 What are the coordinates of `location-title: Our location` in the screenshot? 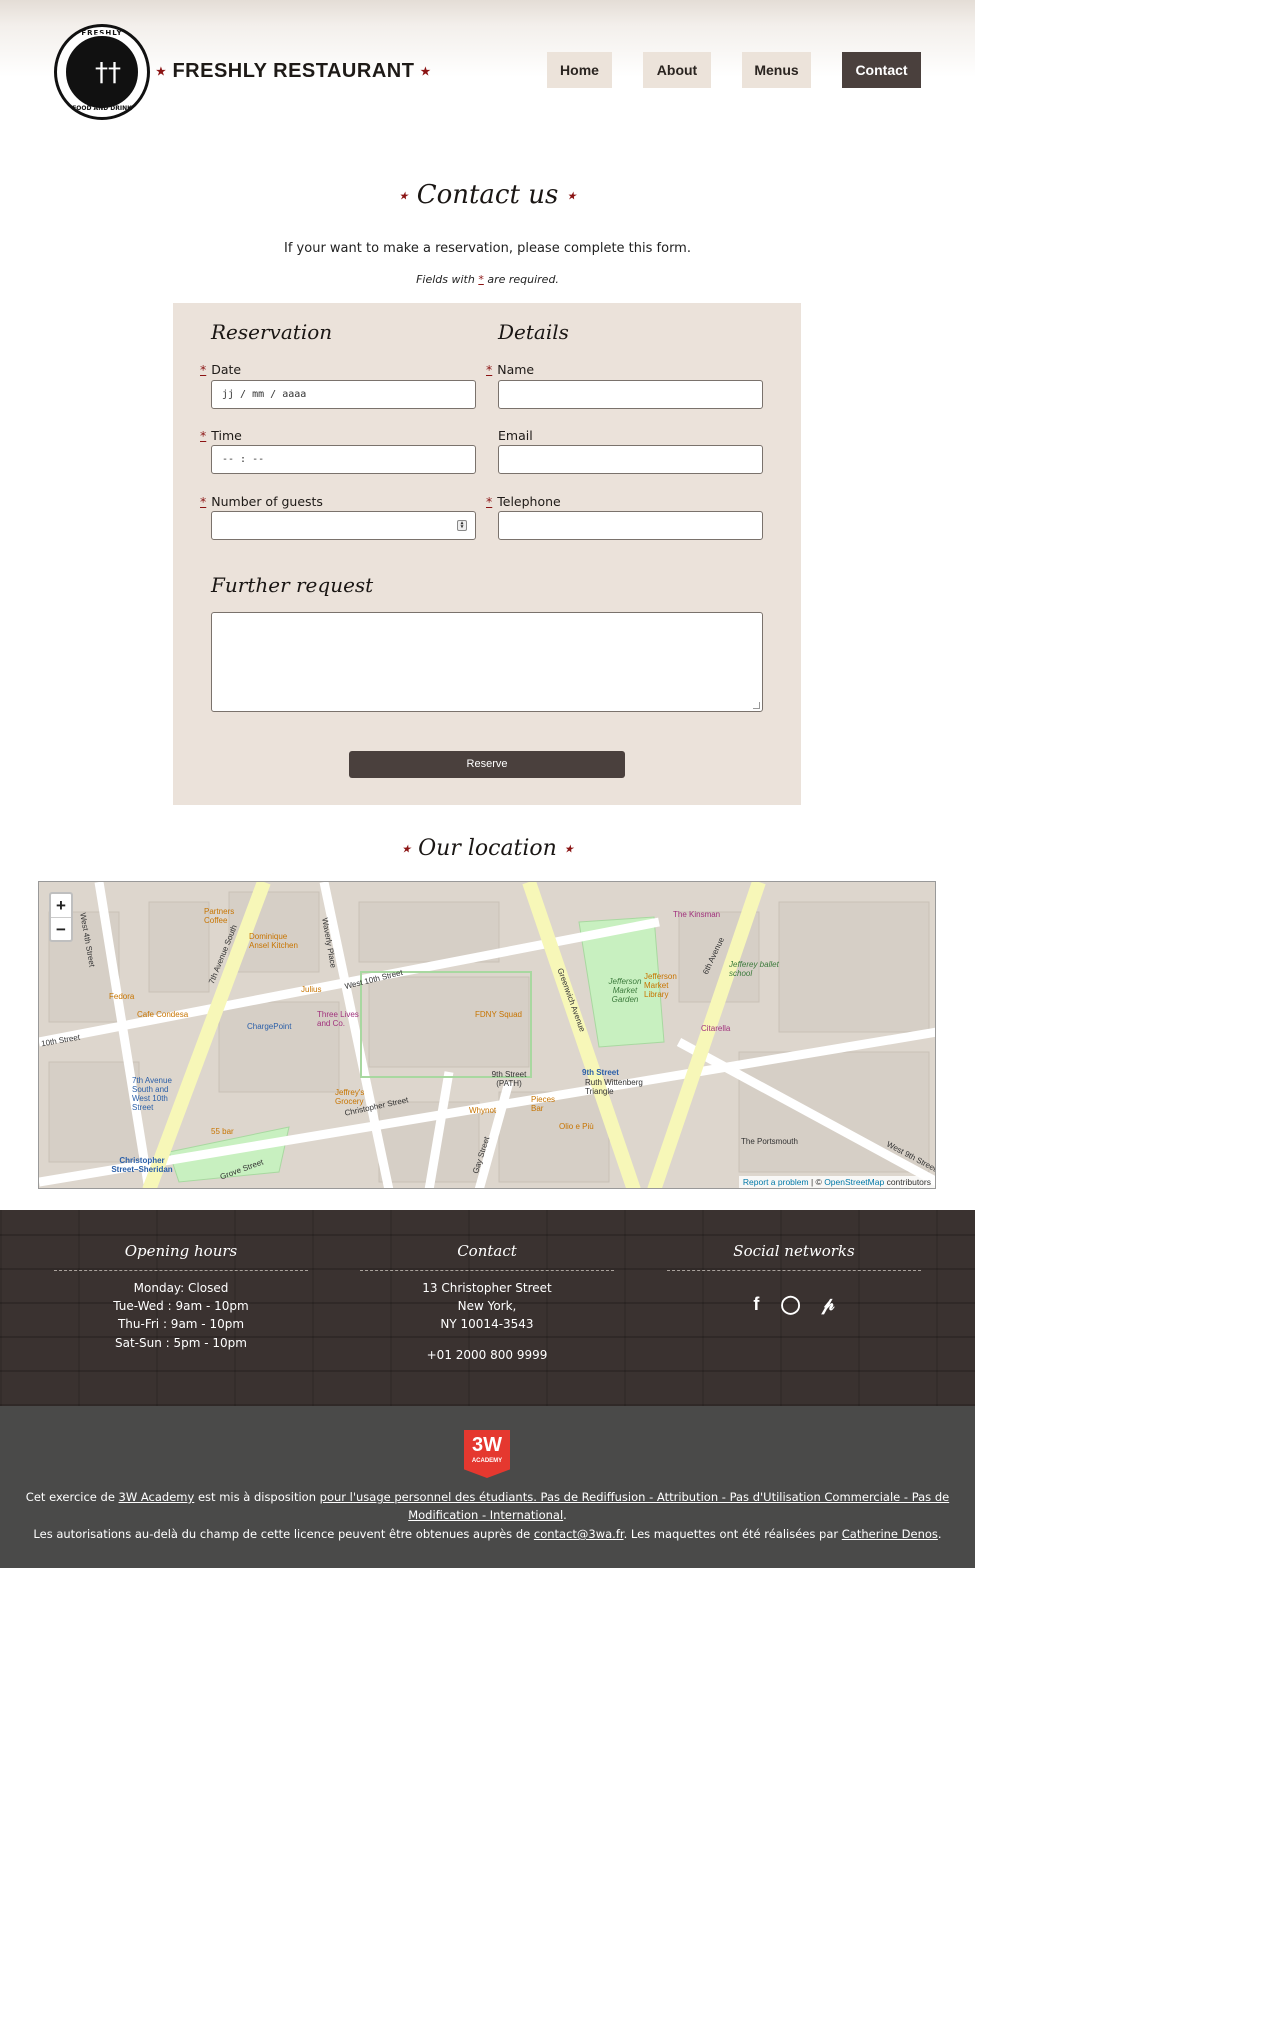 It's located at (487, 848).